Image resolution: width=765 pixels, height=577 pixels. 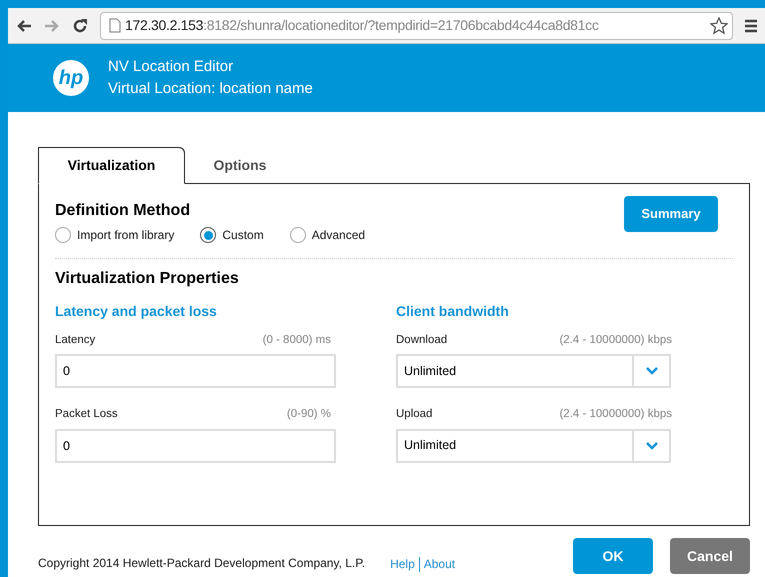 I want to click on field-label: Upload, so click(x=414, y=414).